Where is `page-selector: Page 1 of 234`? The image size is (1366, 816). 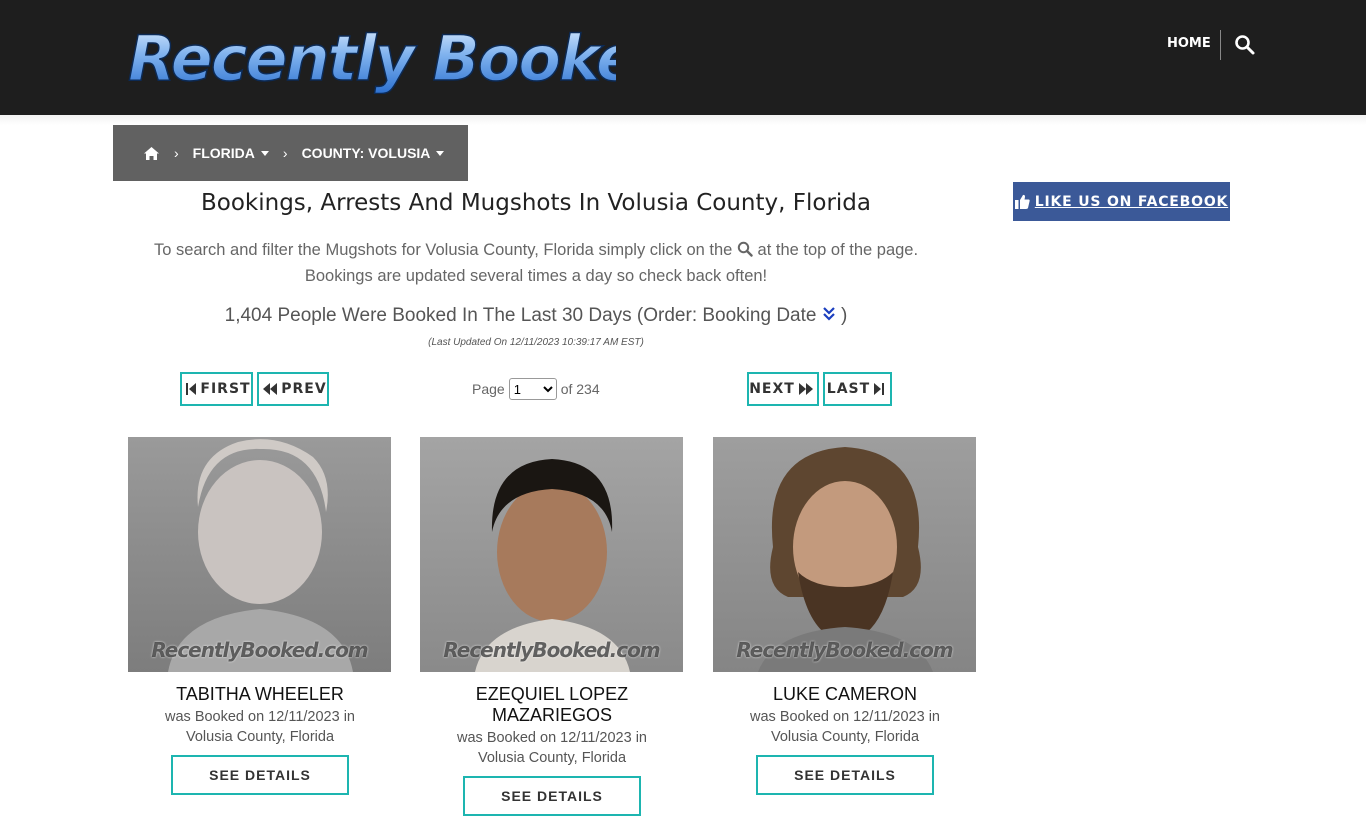 page-selector: Page 1 of 234 is located at coordinates (536, 389).